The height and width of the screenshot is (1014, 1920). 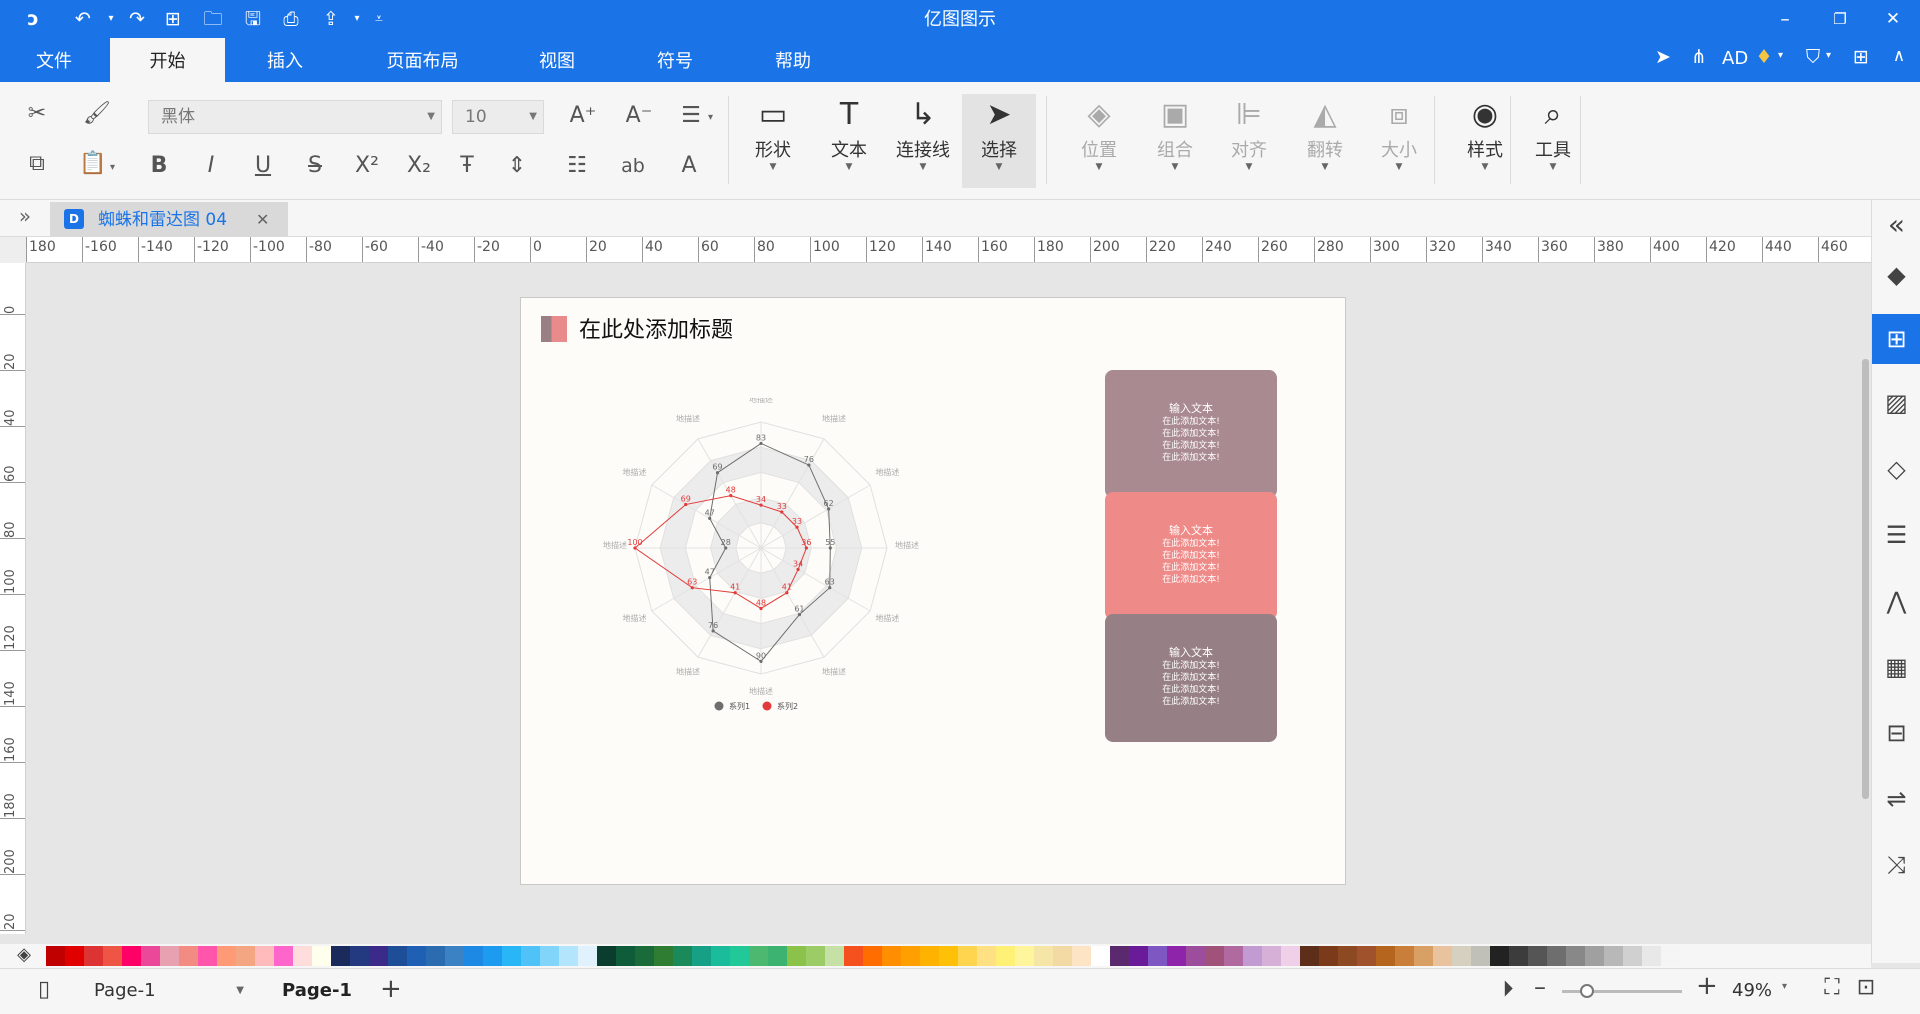 I want to click on open-icon: 🗀, so click(x=213, y=19).